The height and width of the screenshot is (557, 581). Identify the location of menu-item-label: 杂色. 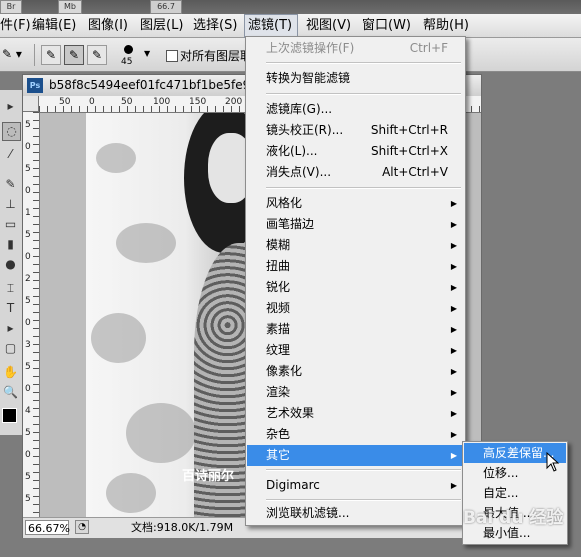
(278, 434).